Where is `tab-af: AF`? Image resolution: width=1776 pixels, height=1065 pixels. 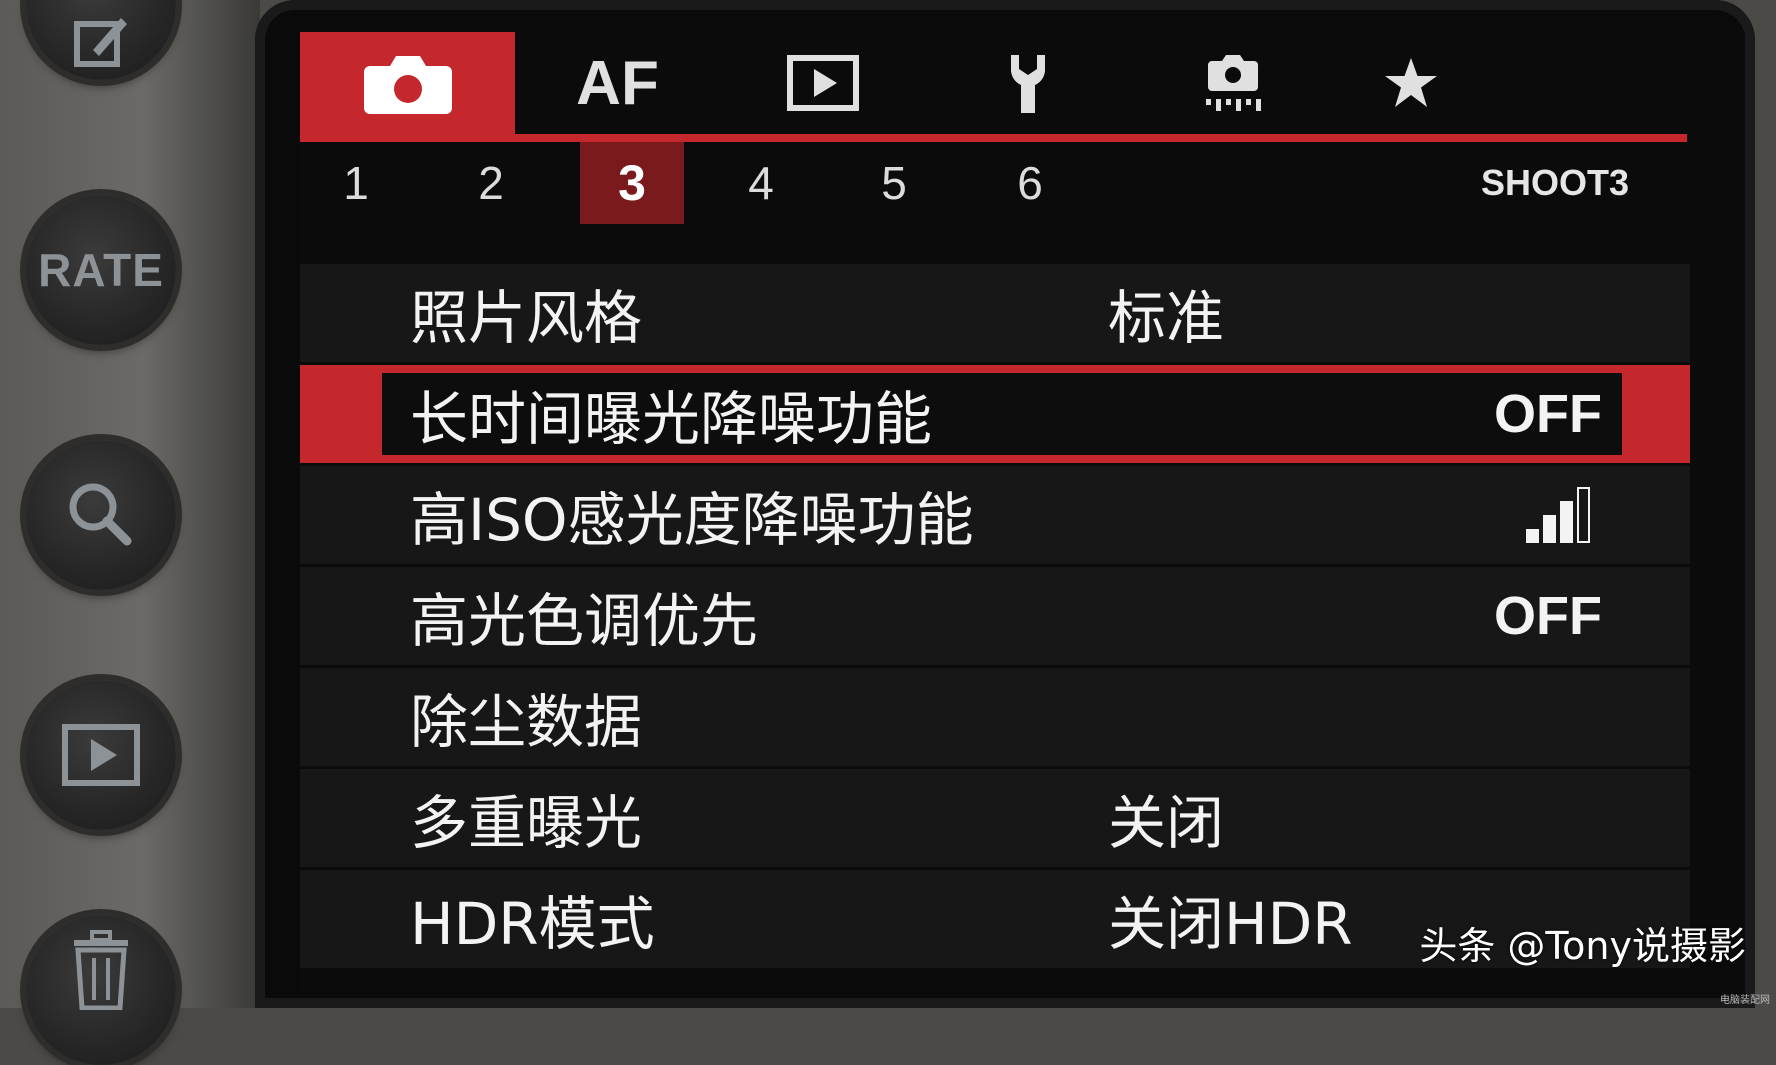 tab-af: AF is located at coordinates (617, 83).